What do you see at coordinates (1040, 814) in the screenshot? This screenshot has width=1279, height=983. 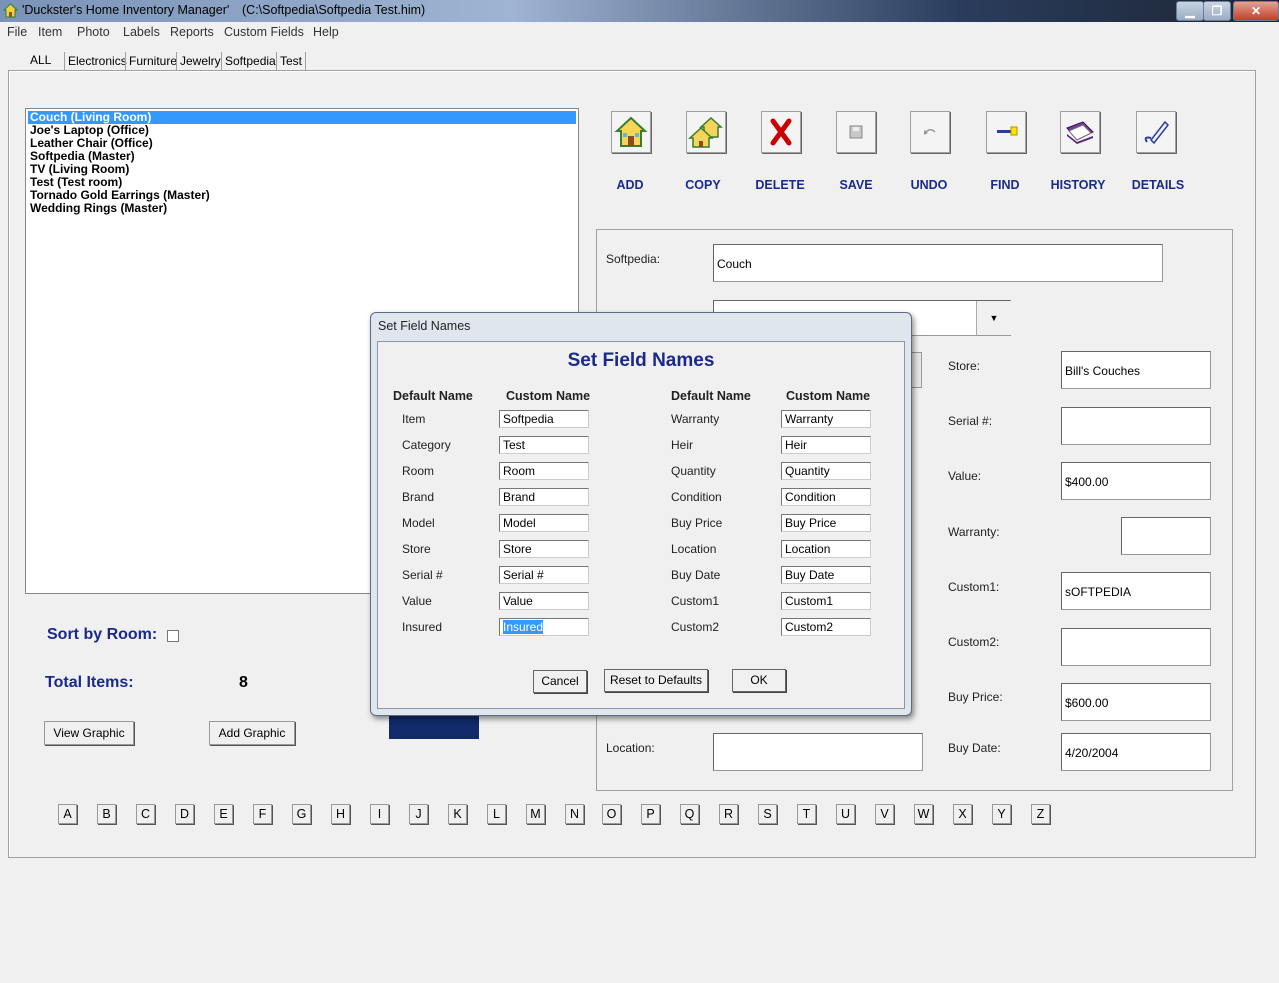 I see `letter-button-z: Z` at bounding box center [1040, 814].